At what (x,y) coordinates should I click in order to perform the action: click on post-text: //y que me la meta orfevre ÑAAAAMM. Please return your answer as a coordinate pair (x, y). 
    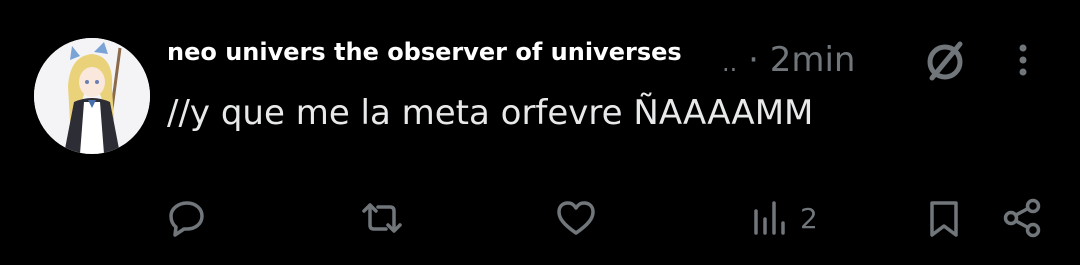
    Looking at the image, I should click on (490, 113).